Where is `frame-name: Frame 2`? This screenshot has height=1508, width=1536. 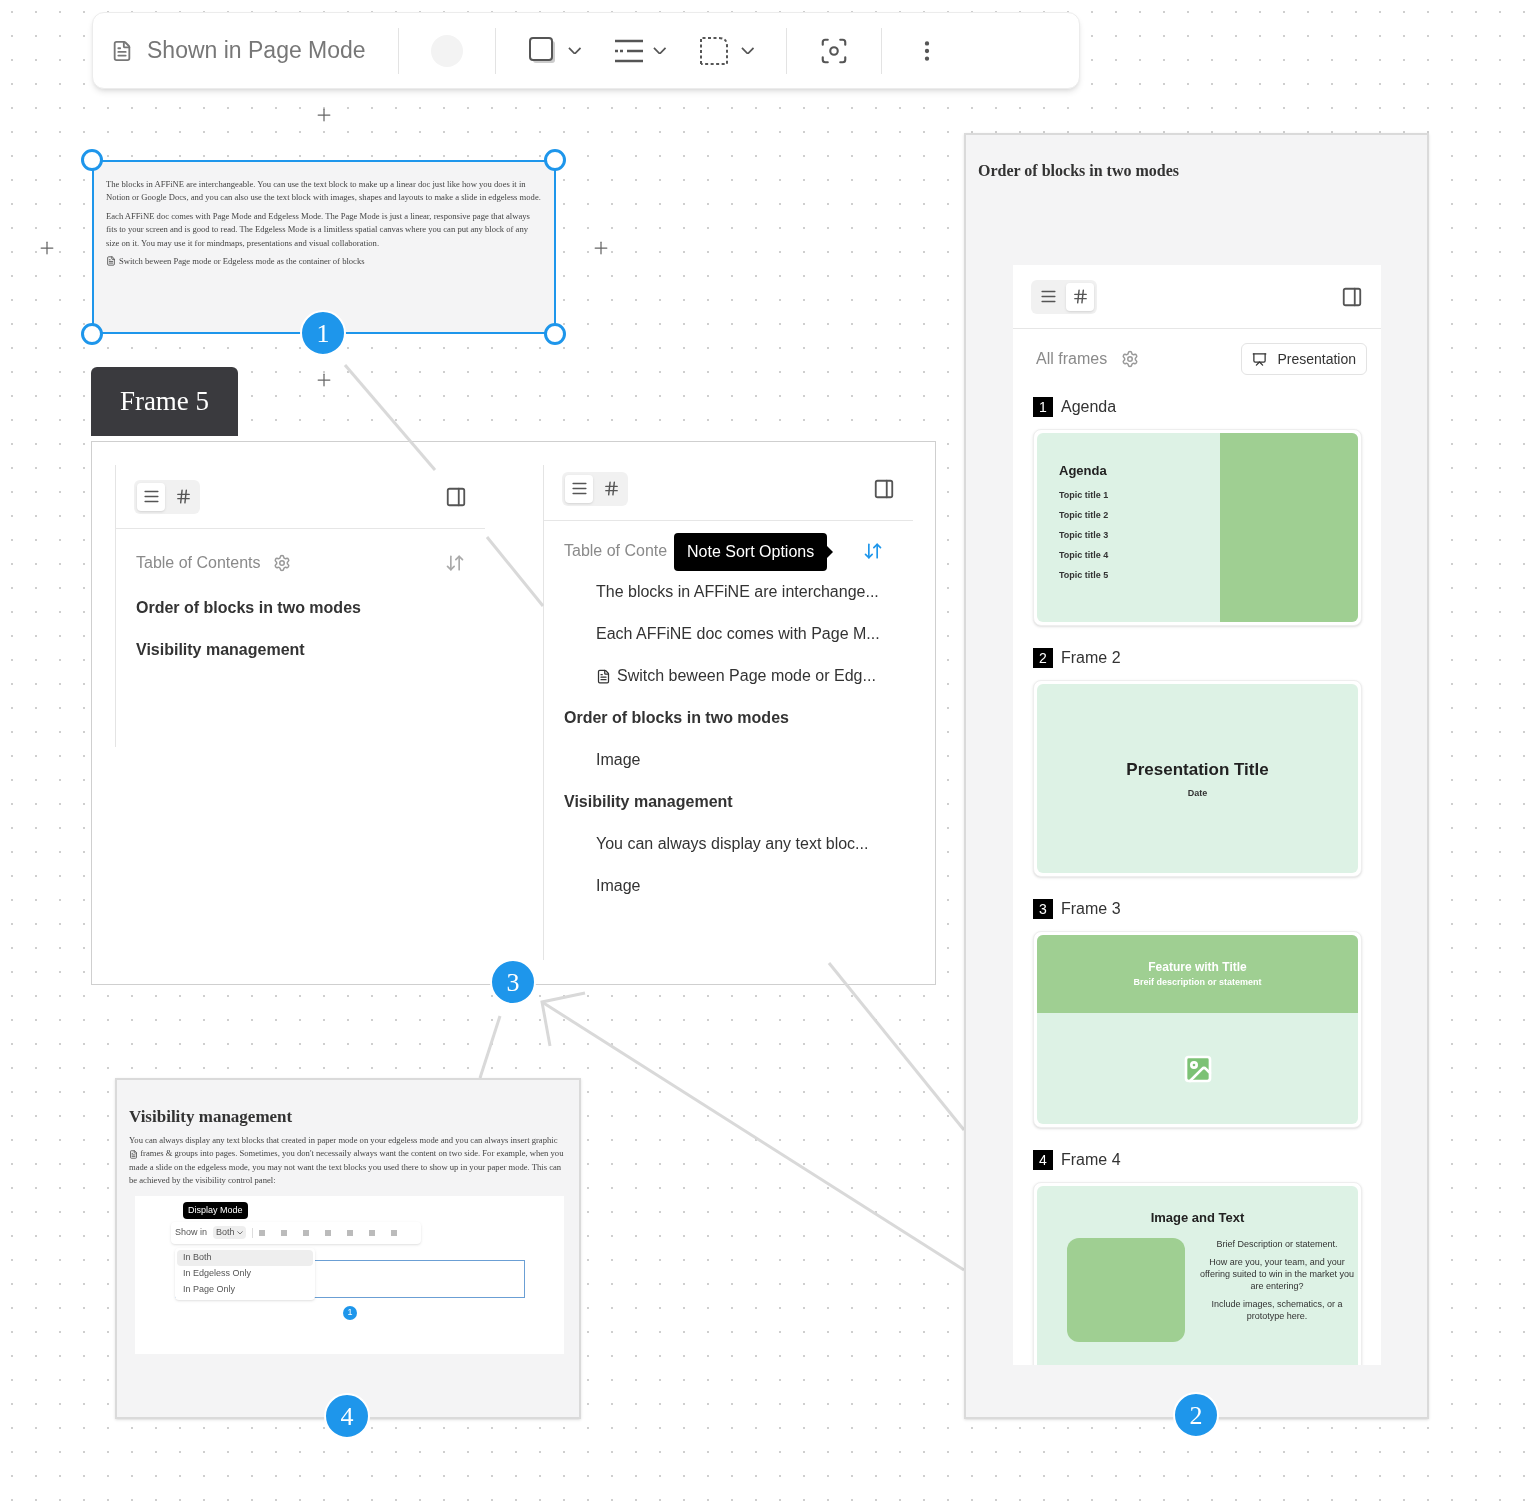 frame-name: Frame 2 is located at coordinates (1091, 658).